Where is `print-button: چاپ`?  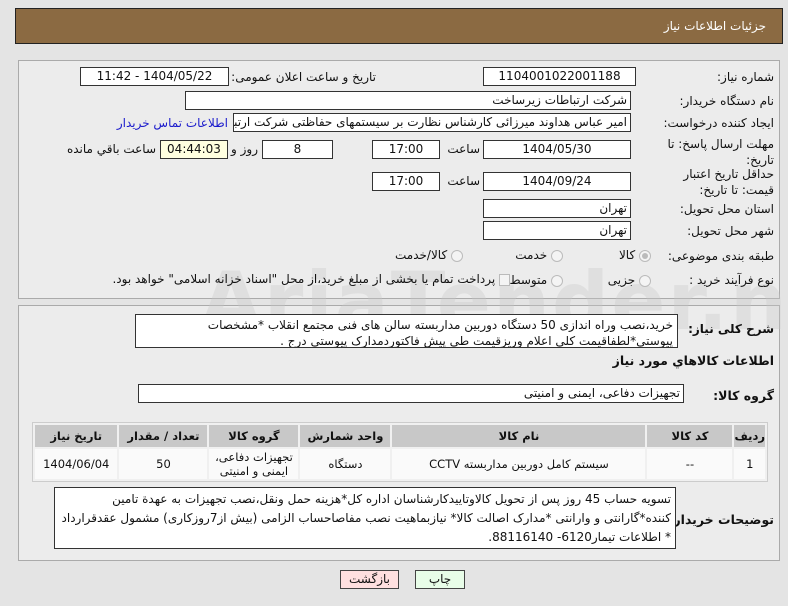
print-button: چاپ is located at coordinates (440, 579).